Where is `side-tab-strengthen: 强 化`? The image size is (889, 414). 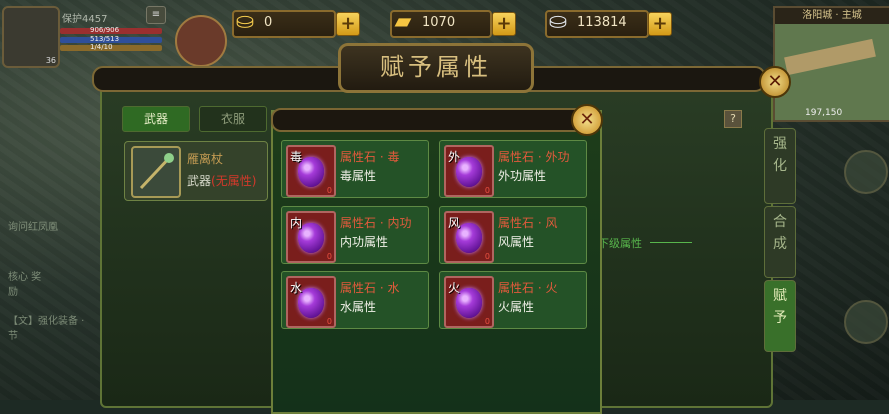
side-tab-strengthen: 强 化 is located at coordinates (780, 166).